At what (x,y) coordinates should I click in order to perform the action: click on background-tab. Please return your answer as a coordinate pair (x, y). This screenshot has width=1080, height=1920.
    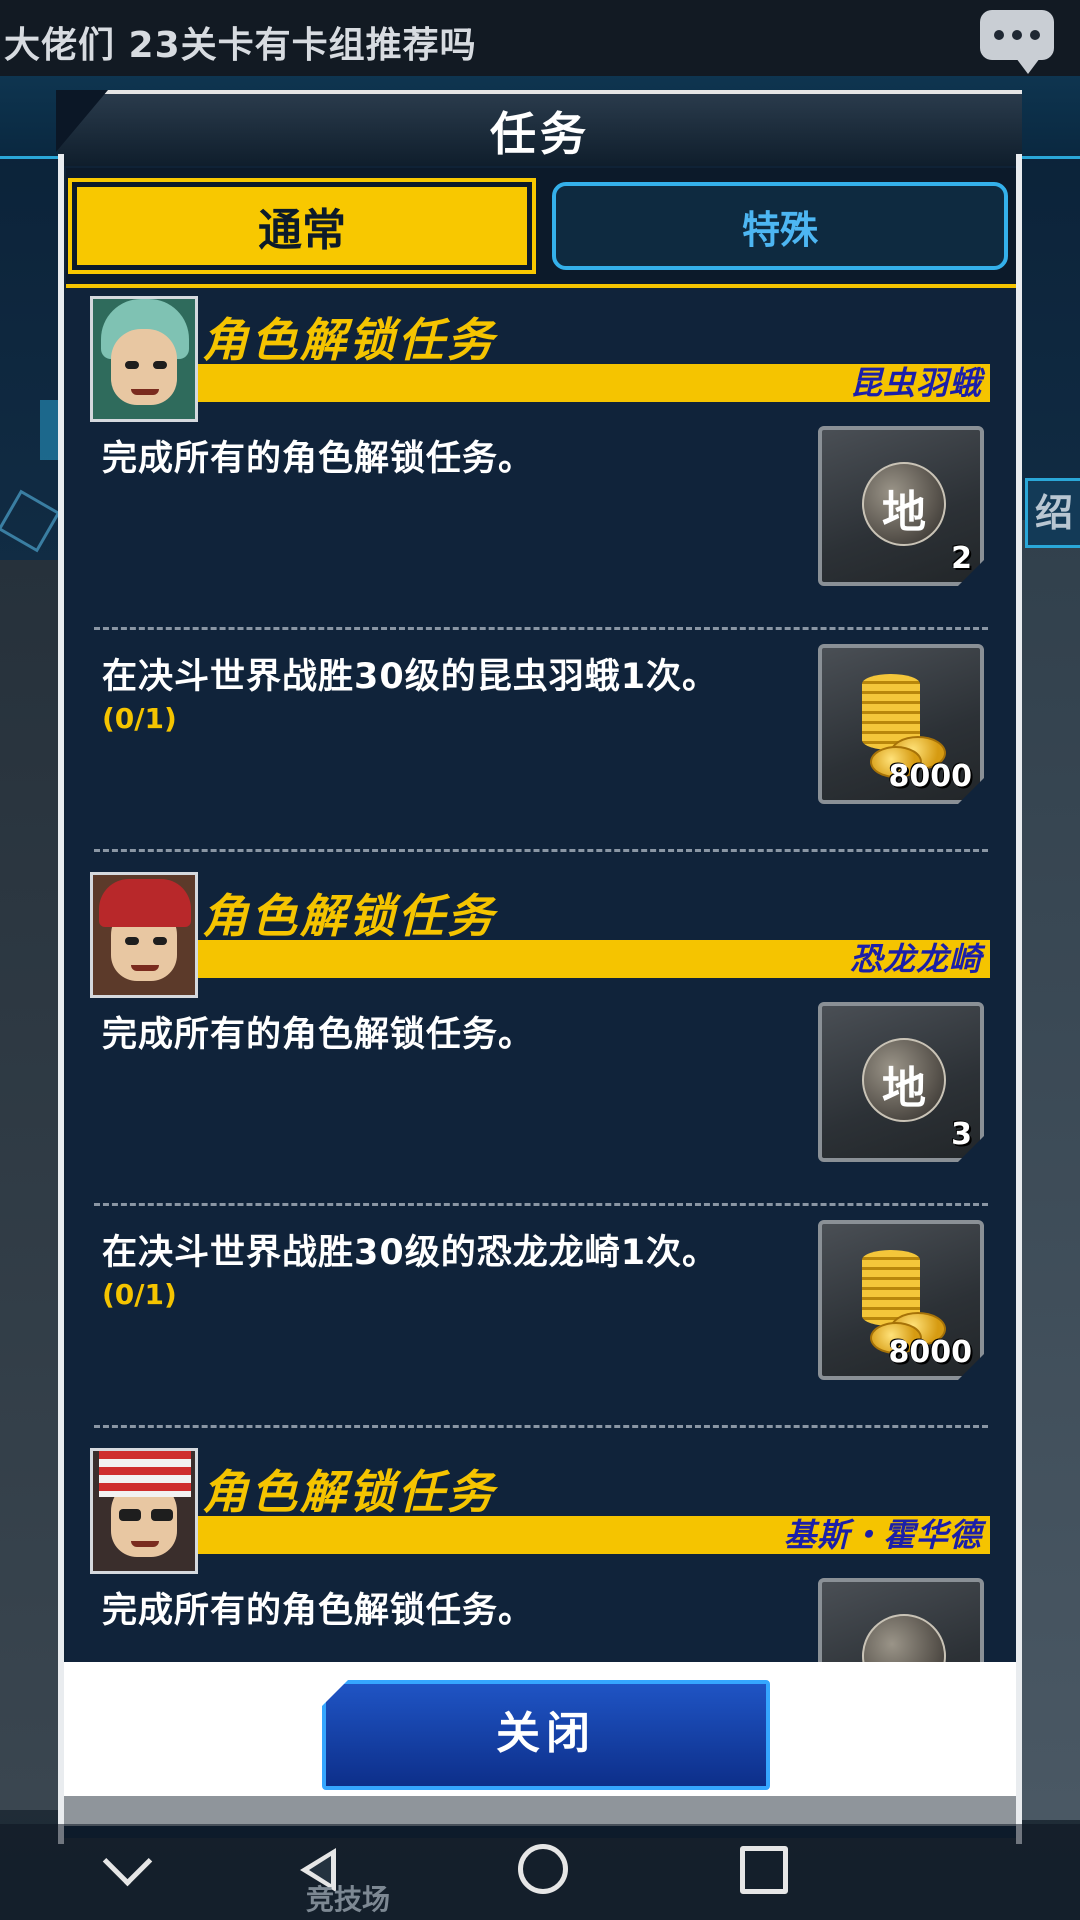
    Looking at the image, I should click on (50, 430).